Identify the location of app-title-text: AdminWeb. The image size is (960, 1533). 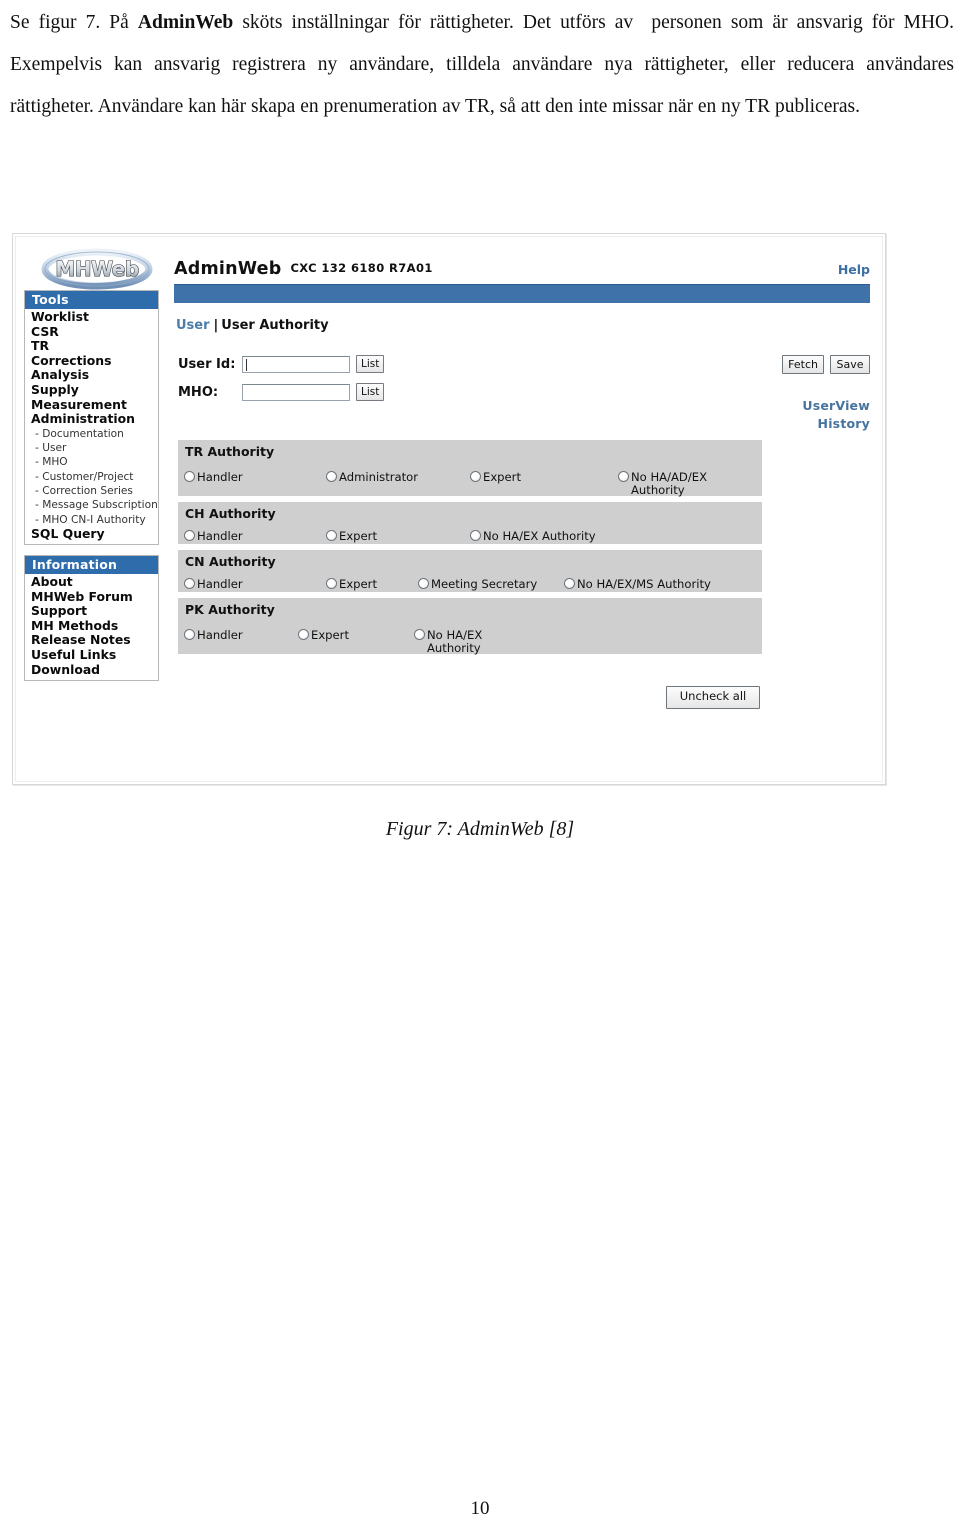
(228, 269).